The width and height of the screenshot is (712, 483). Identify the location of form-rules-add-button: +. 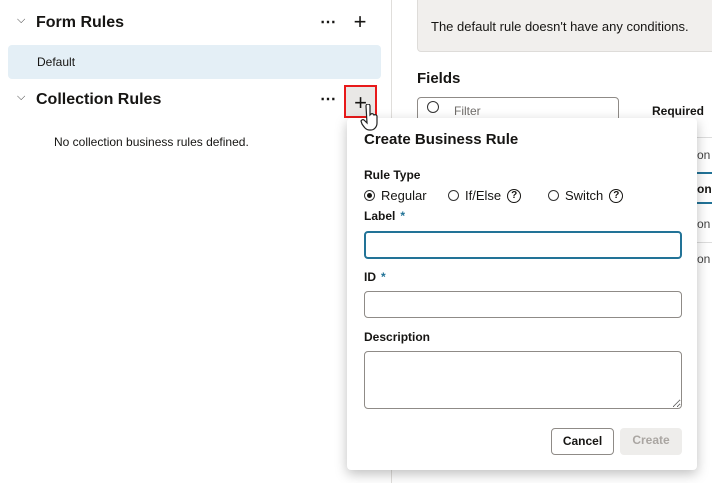
(360, 23).